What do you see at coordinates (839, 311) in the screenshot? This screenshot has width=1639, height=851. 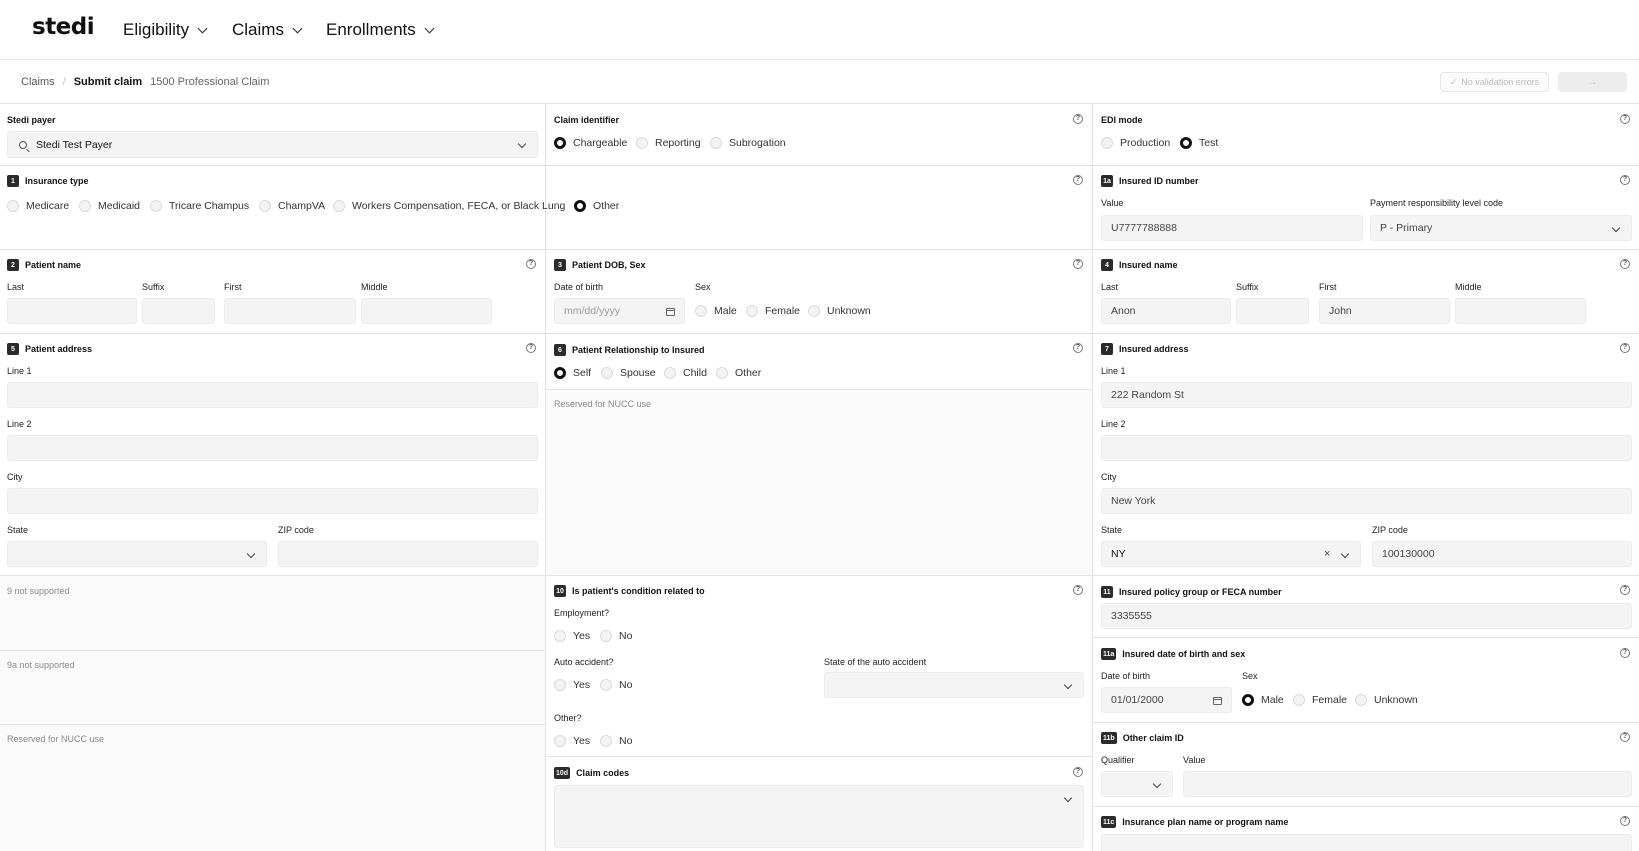 I see `radio-patient-unknown: Unknown` at bounding box center [839, 311].